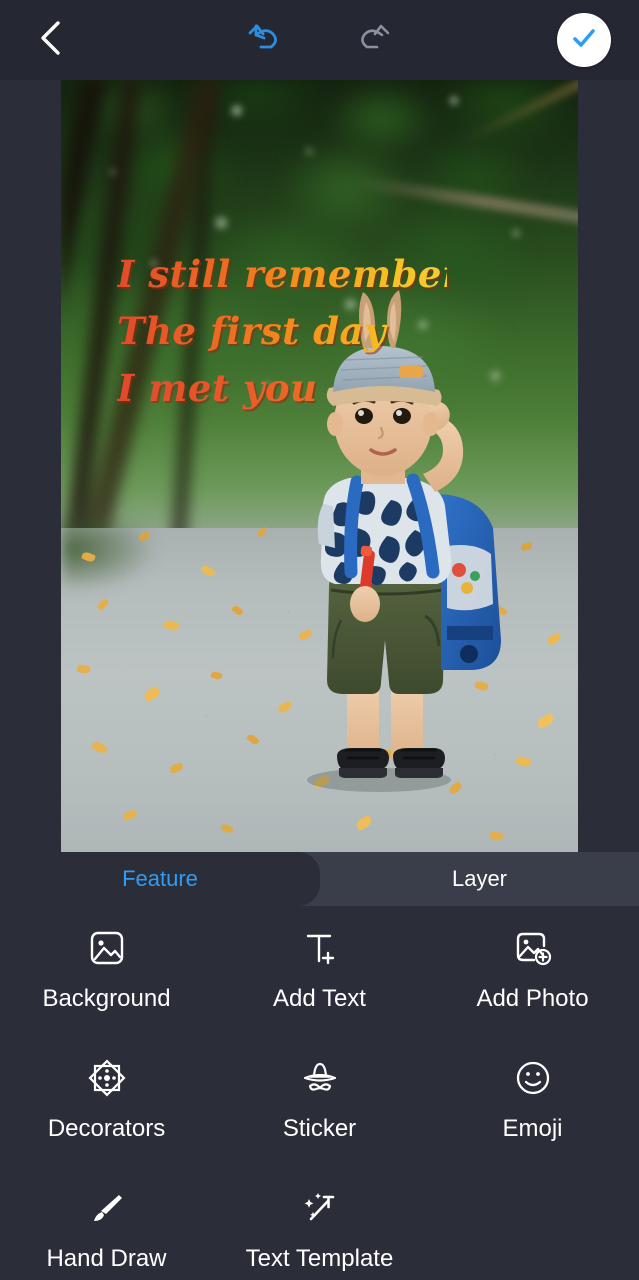 This screenshot has height=1280, width=639. I want to click on undo-arrow-icon, so click(266, 40).